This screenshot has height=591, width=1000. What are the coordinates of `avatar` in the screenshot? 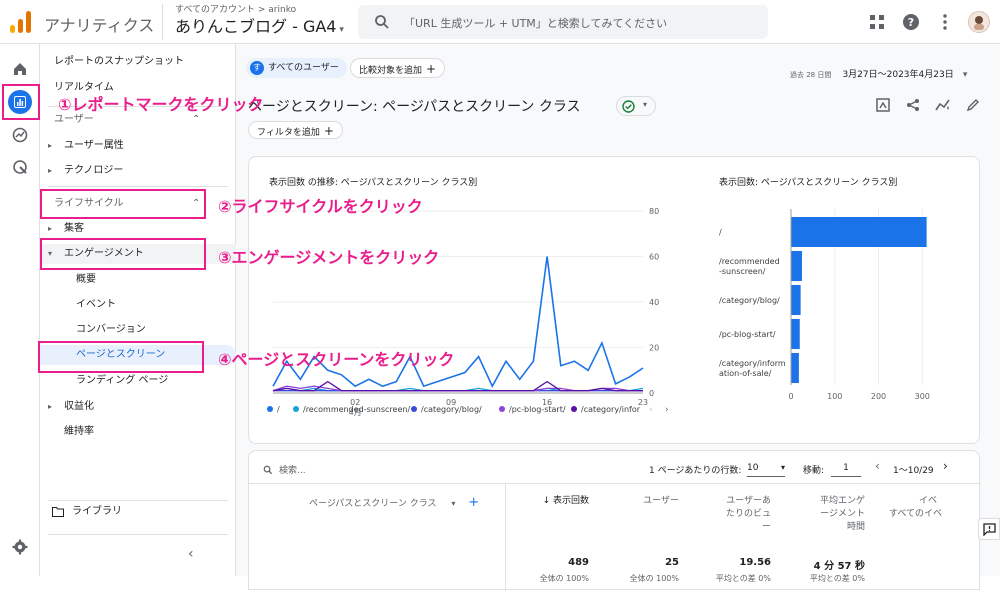 It's located at (979, 22).